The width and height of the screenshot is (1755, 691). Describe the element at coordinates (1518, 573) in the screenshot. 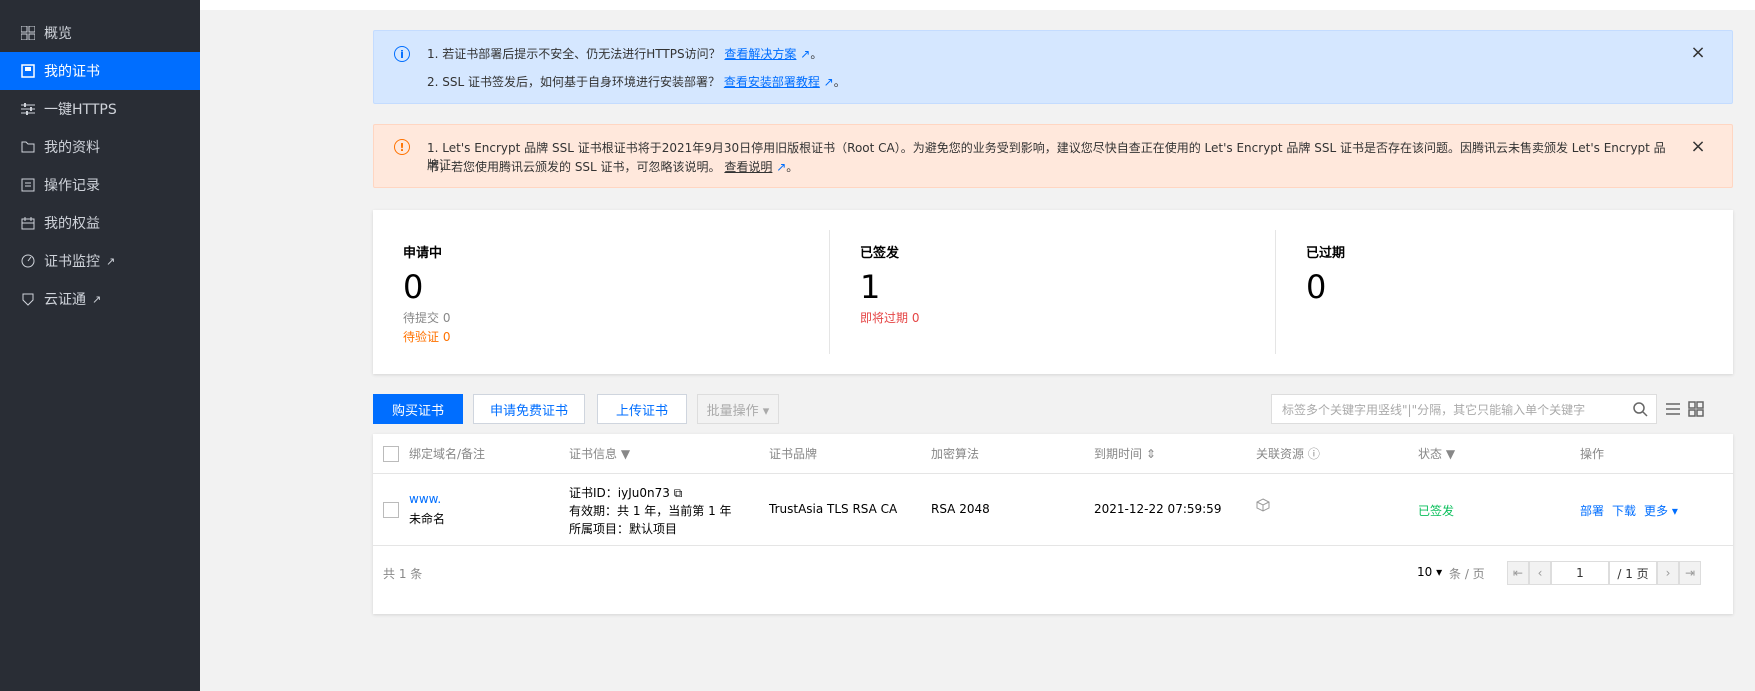

I see `first-page-button: ⇤` at that location.